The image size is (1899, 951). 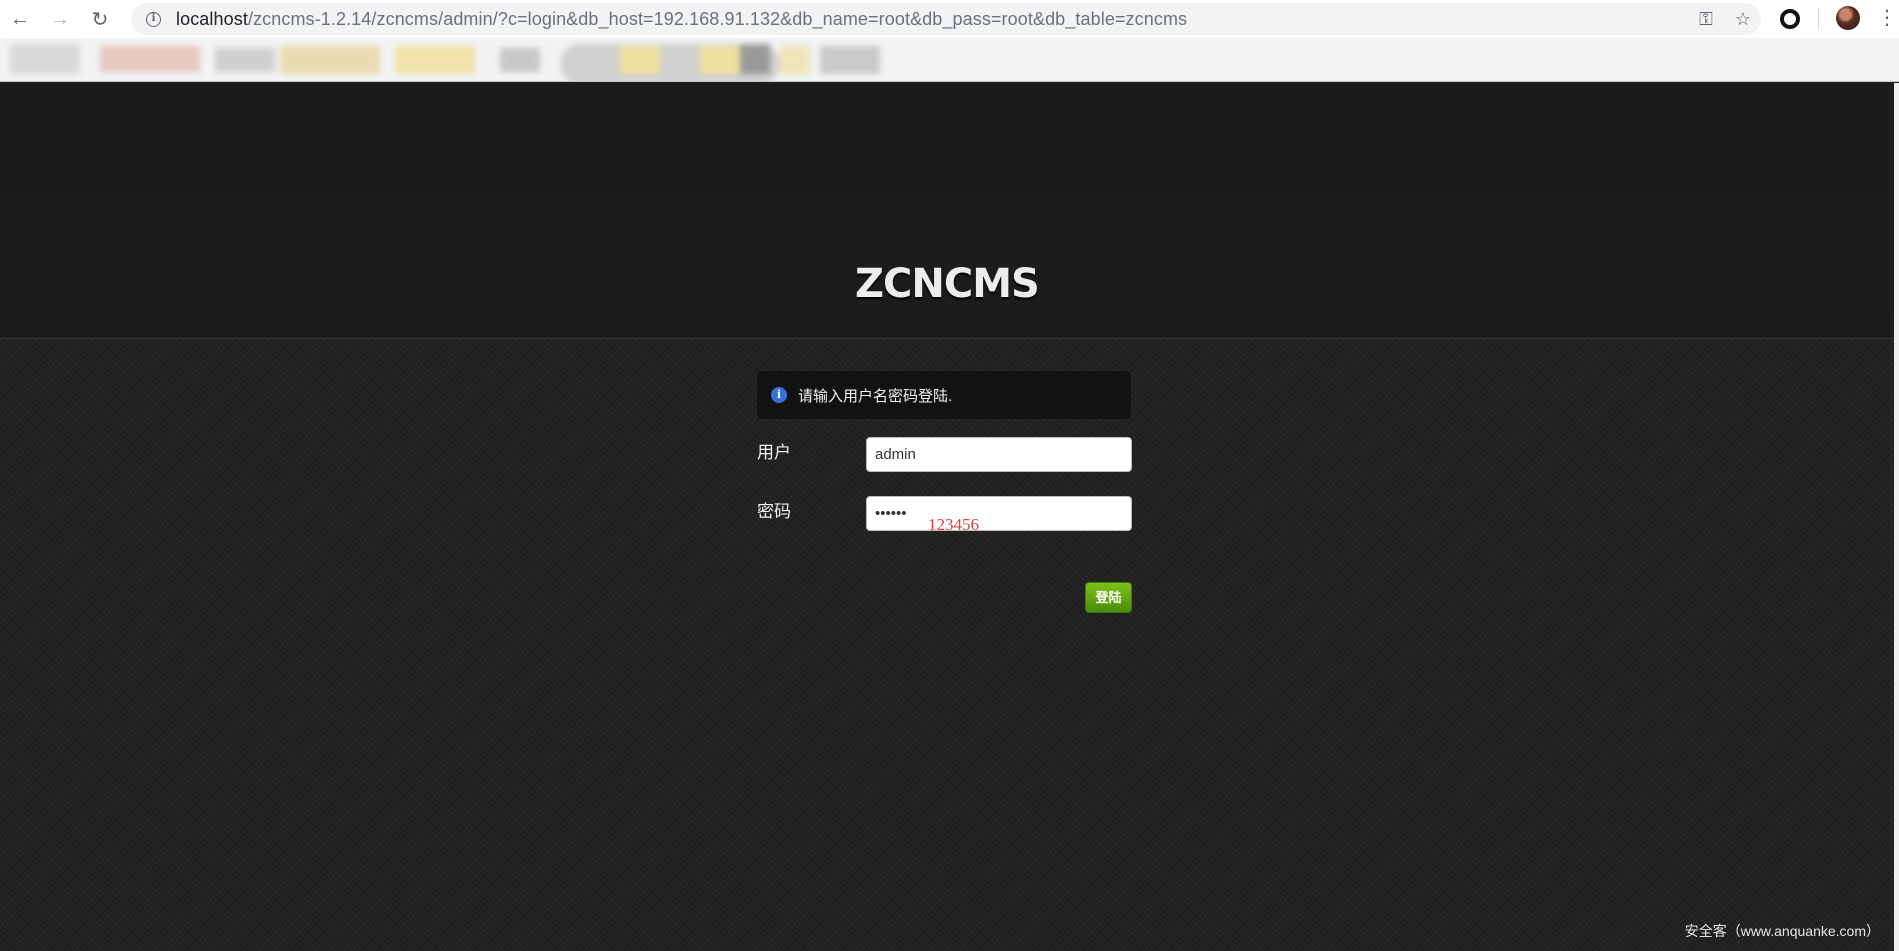 I want to click on bookmarks-bar, so click(x=949, y=60).